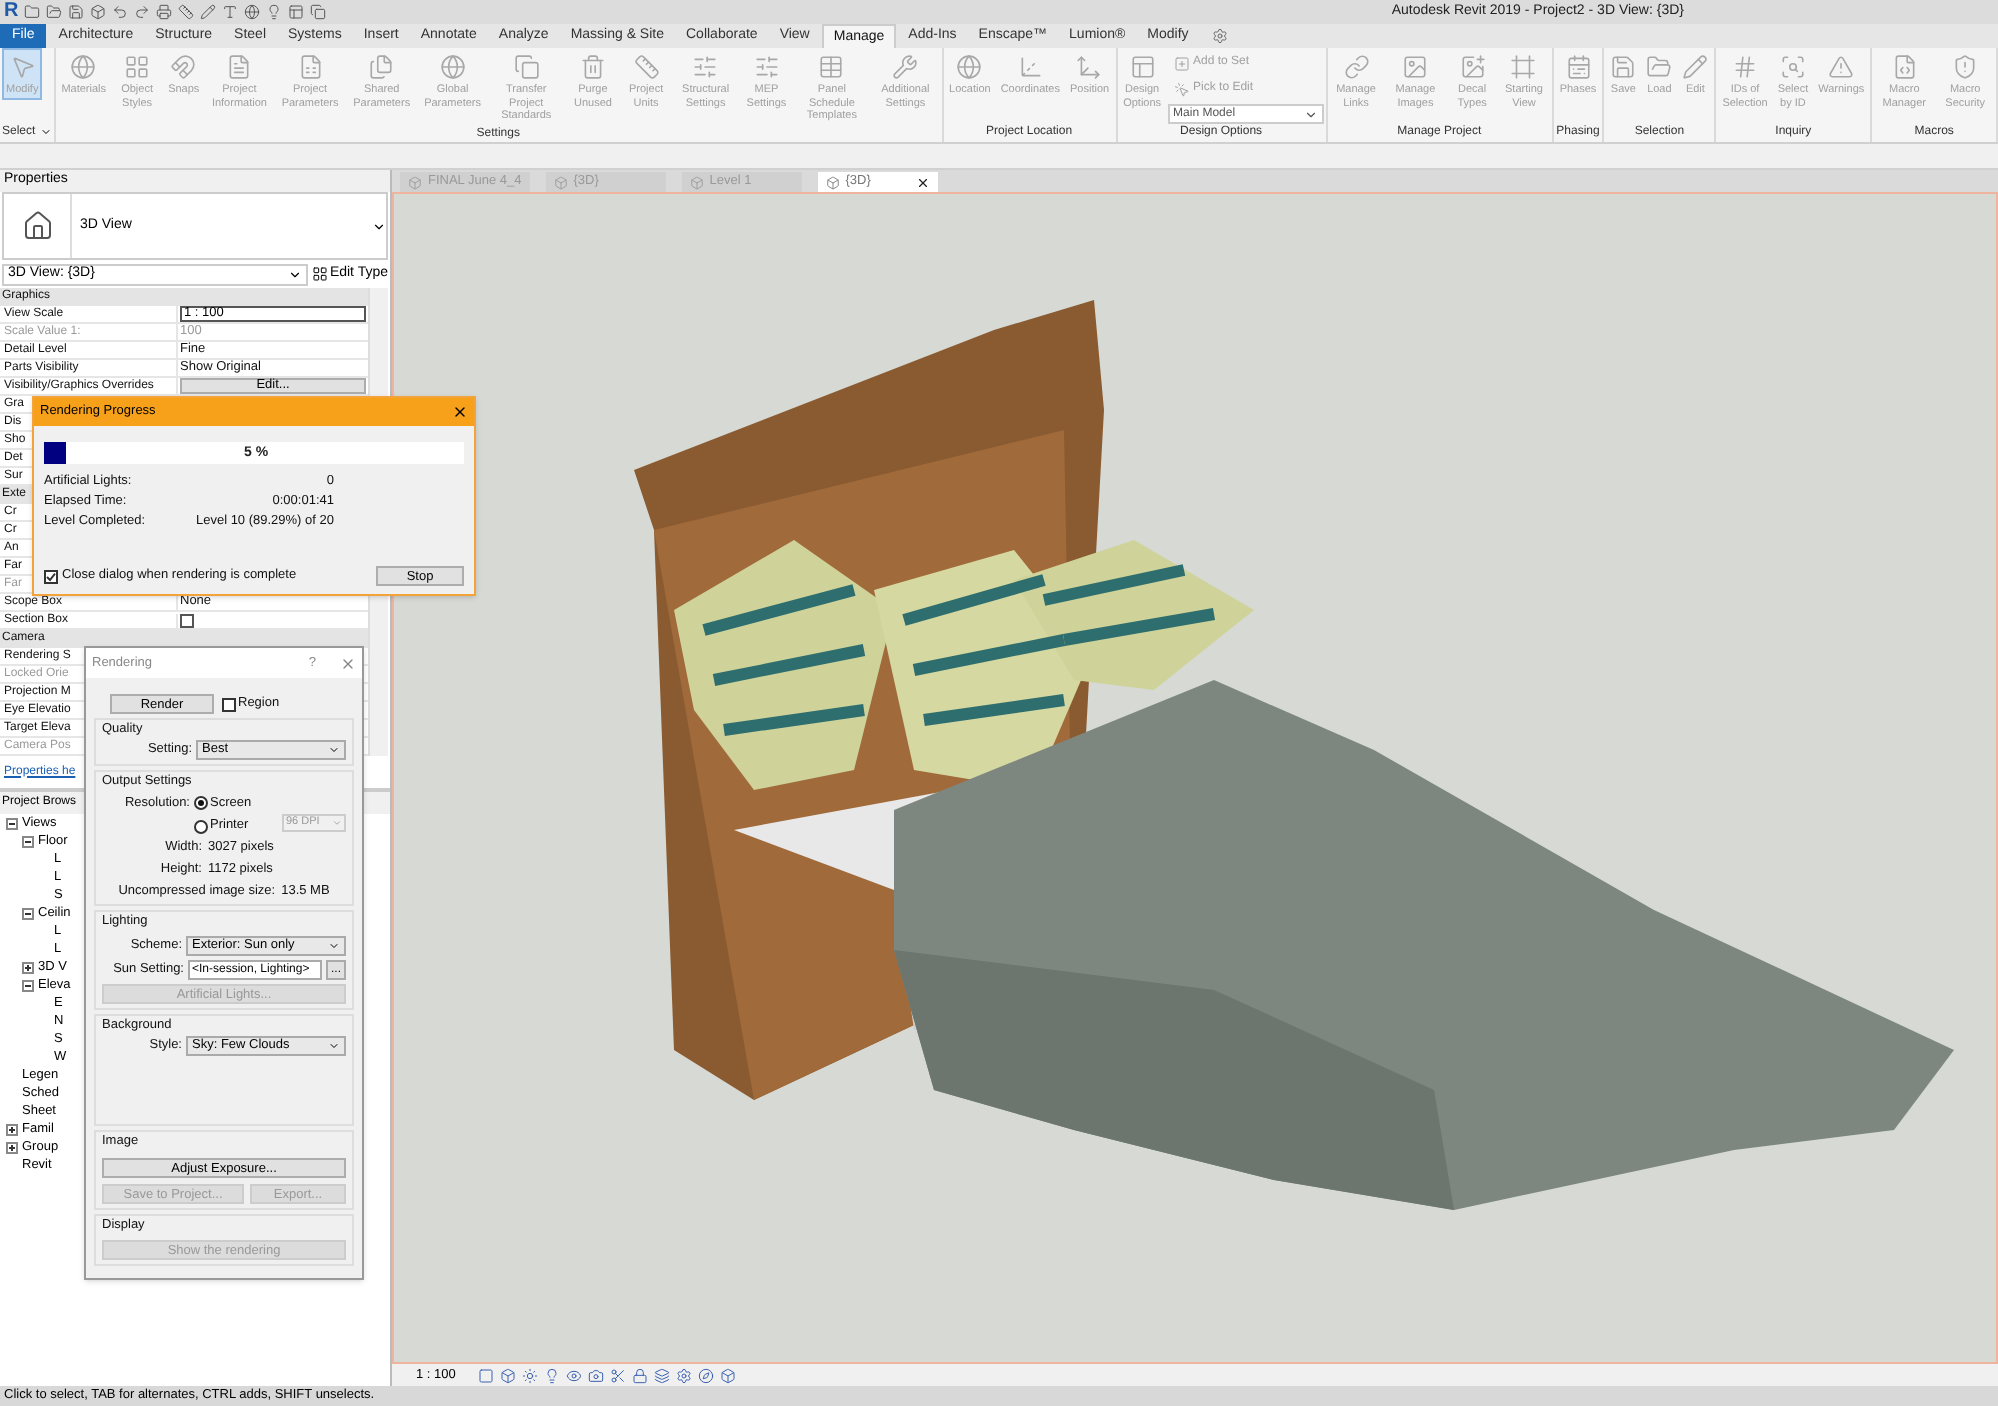  What do you see at coordinates (1523, 67) in the screenshot?
I see `frame-icon` at bounding box center [1523, 67].